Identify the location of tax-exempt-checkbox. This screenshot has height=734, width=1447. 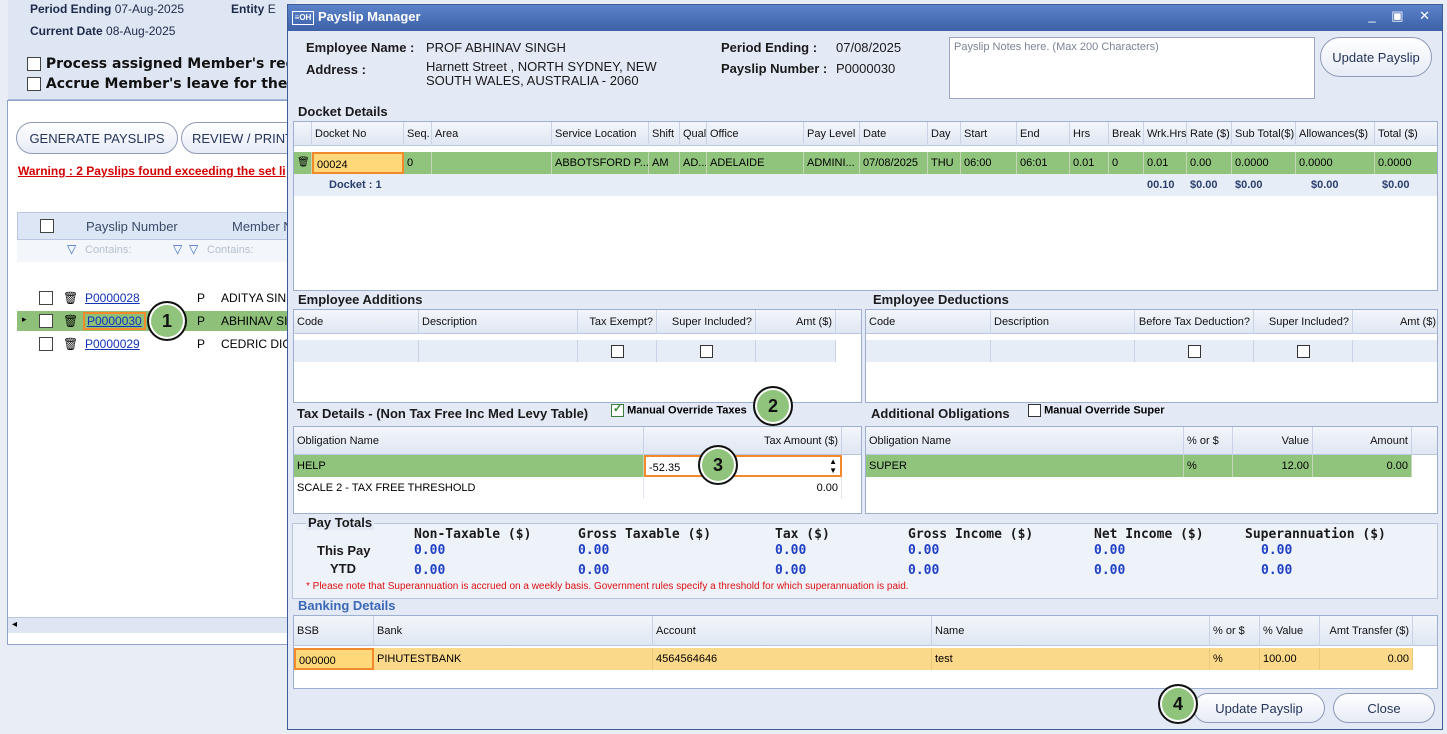
(617, 351).